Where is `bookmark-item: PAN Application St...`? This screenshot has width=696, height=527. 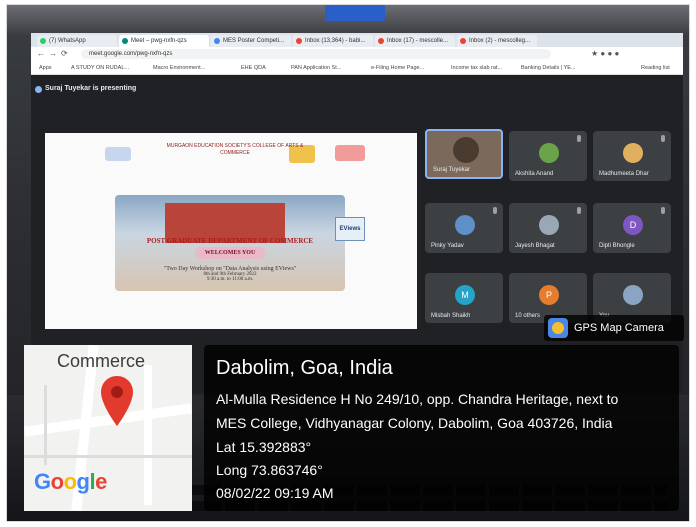 bookmark-item: PAN Application St... is located at coordinates (316, 68).